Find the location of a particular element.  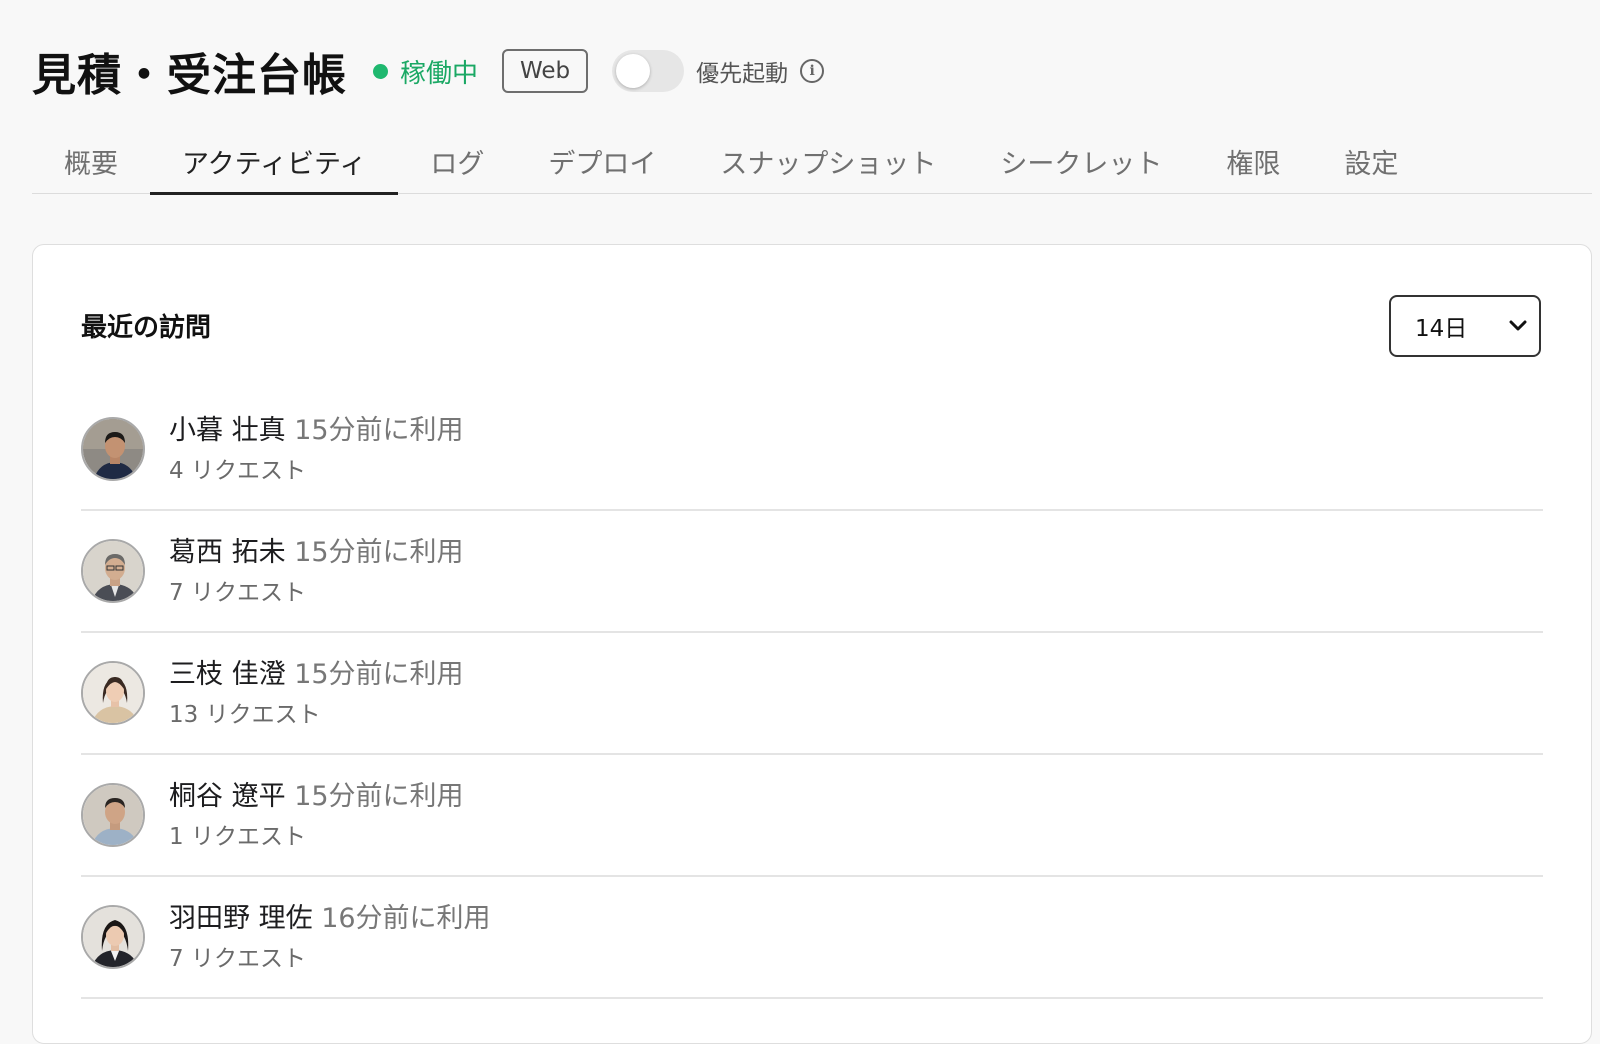

user-name: 葛西 拓未 is located at coordinates (227, 552).